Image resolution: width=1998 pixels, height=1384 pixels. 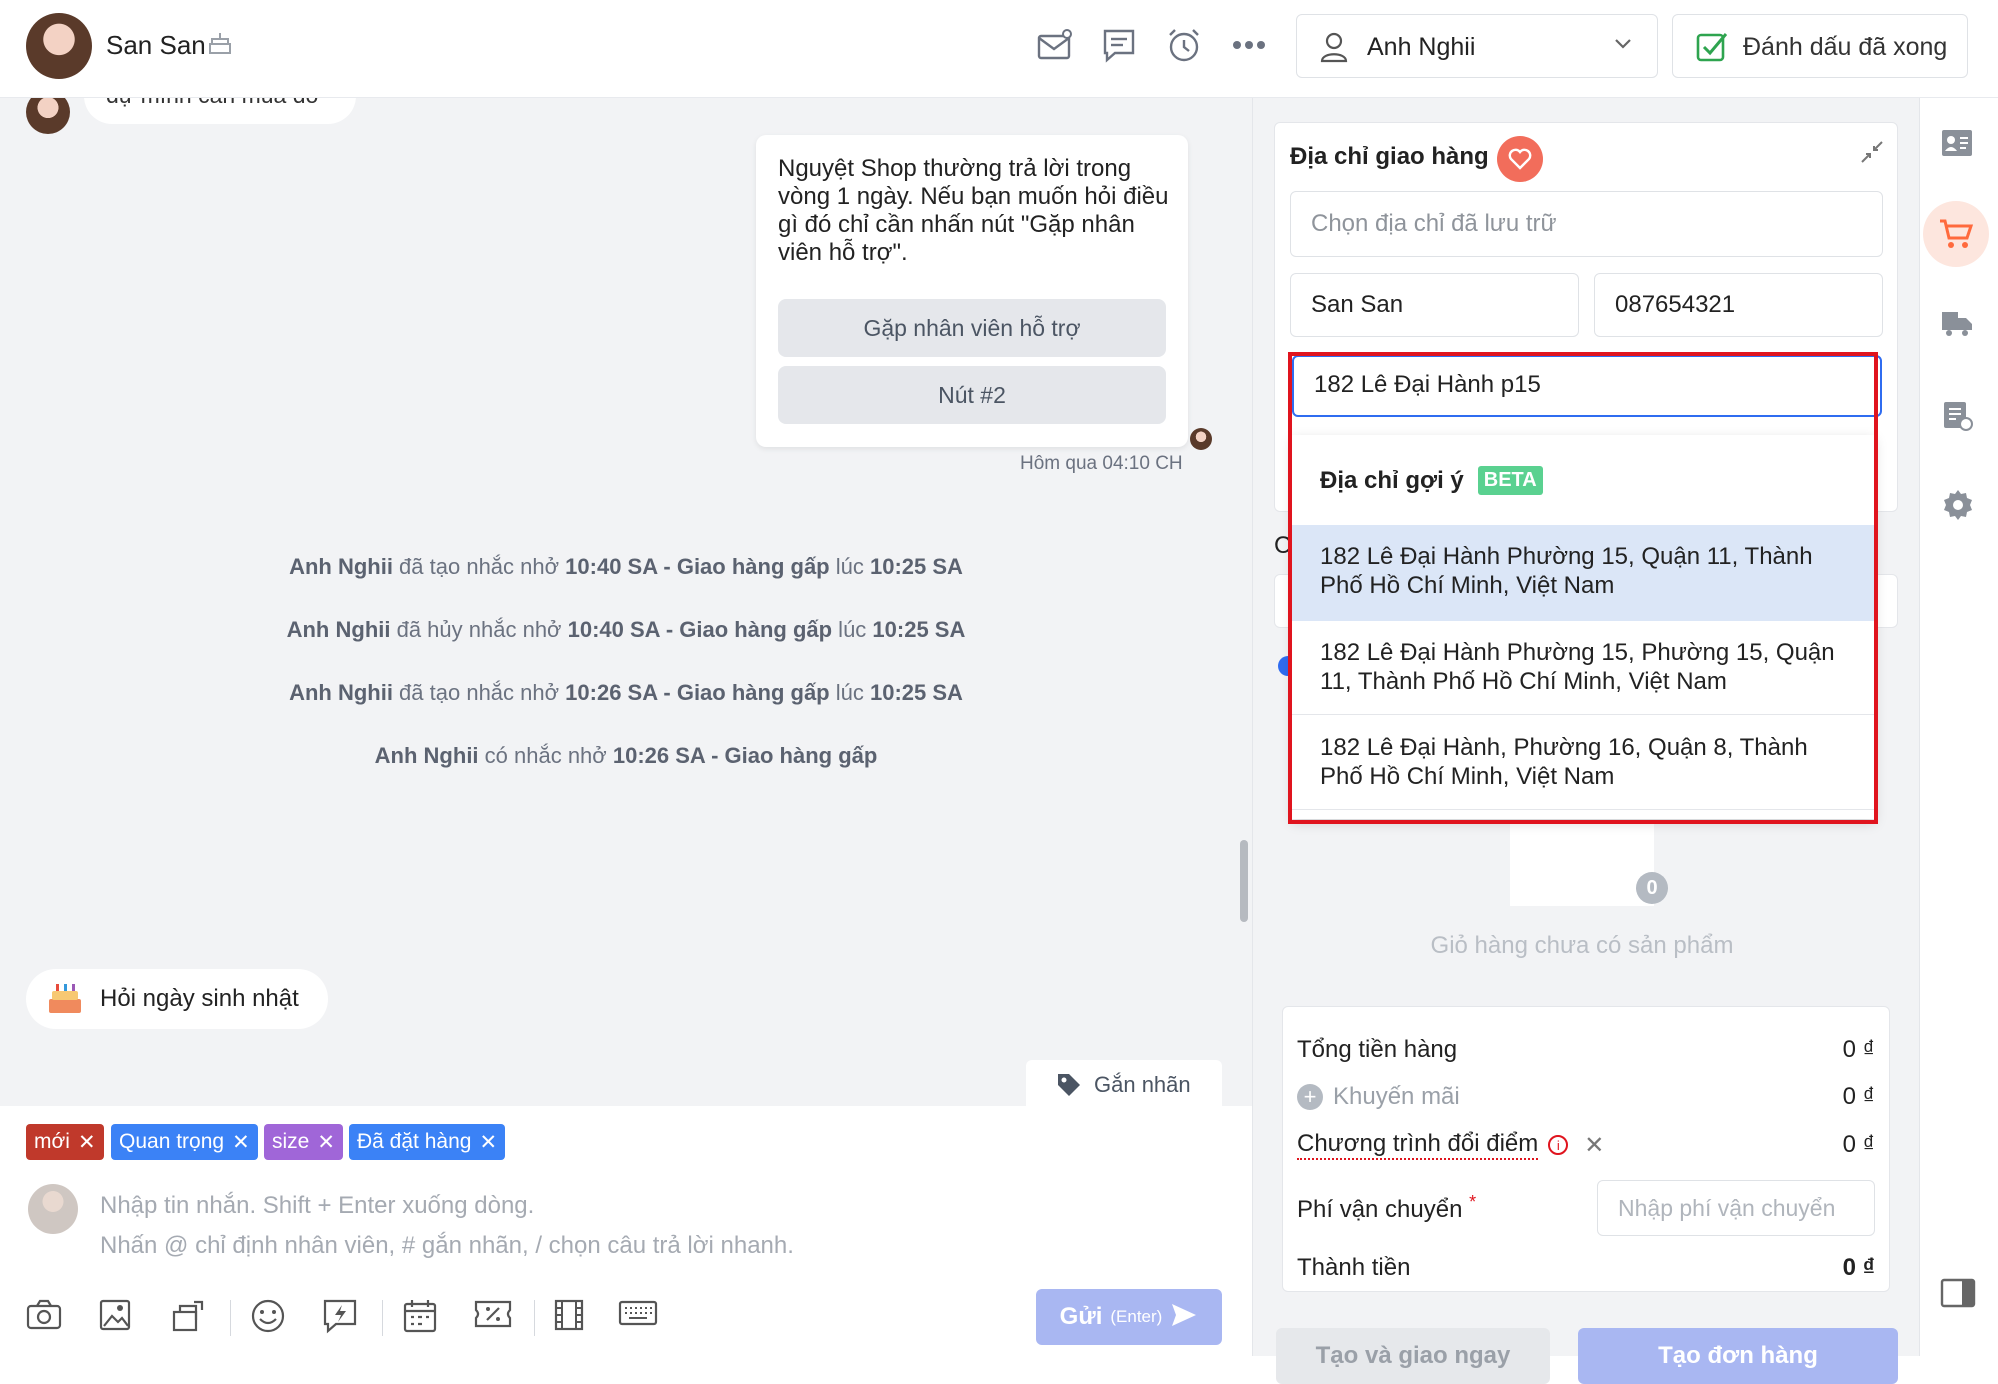 What do you see at coordinates (48, 116) in the screenshot?
I see `customer-avatar` at bounding box center [48, 116].